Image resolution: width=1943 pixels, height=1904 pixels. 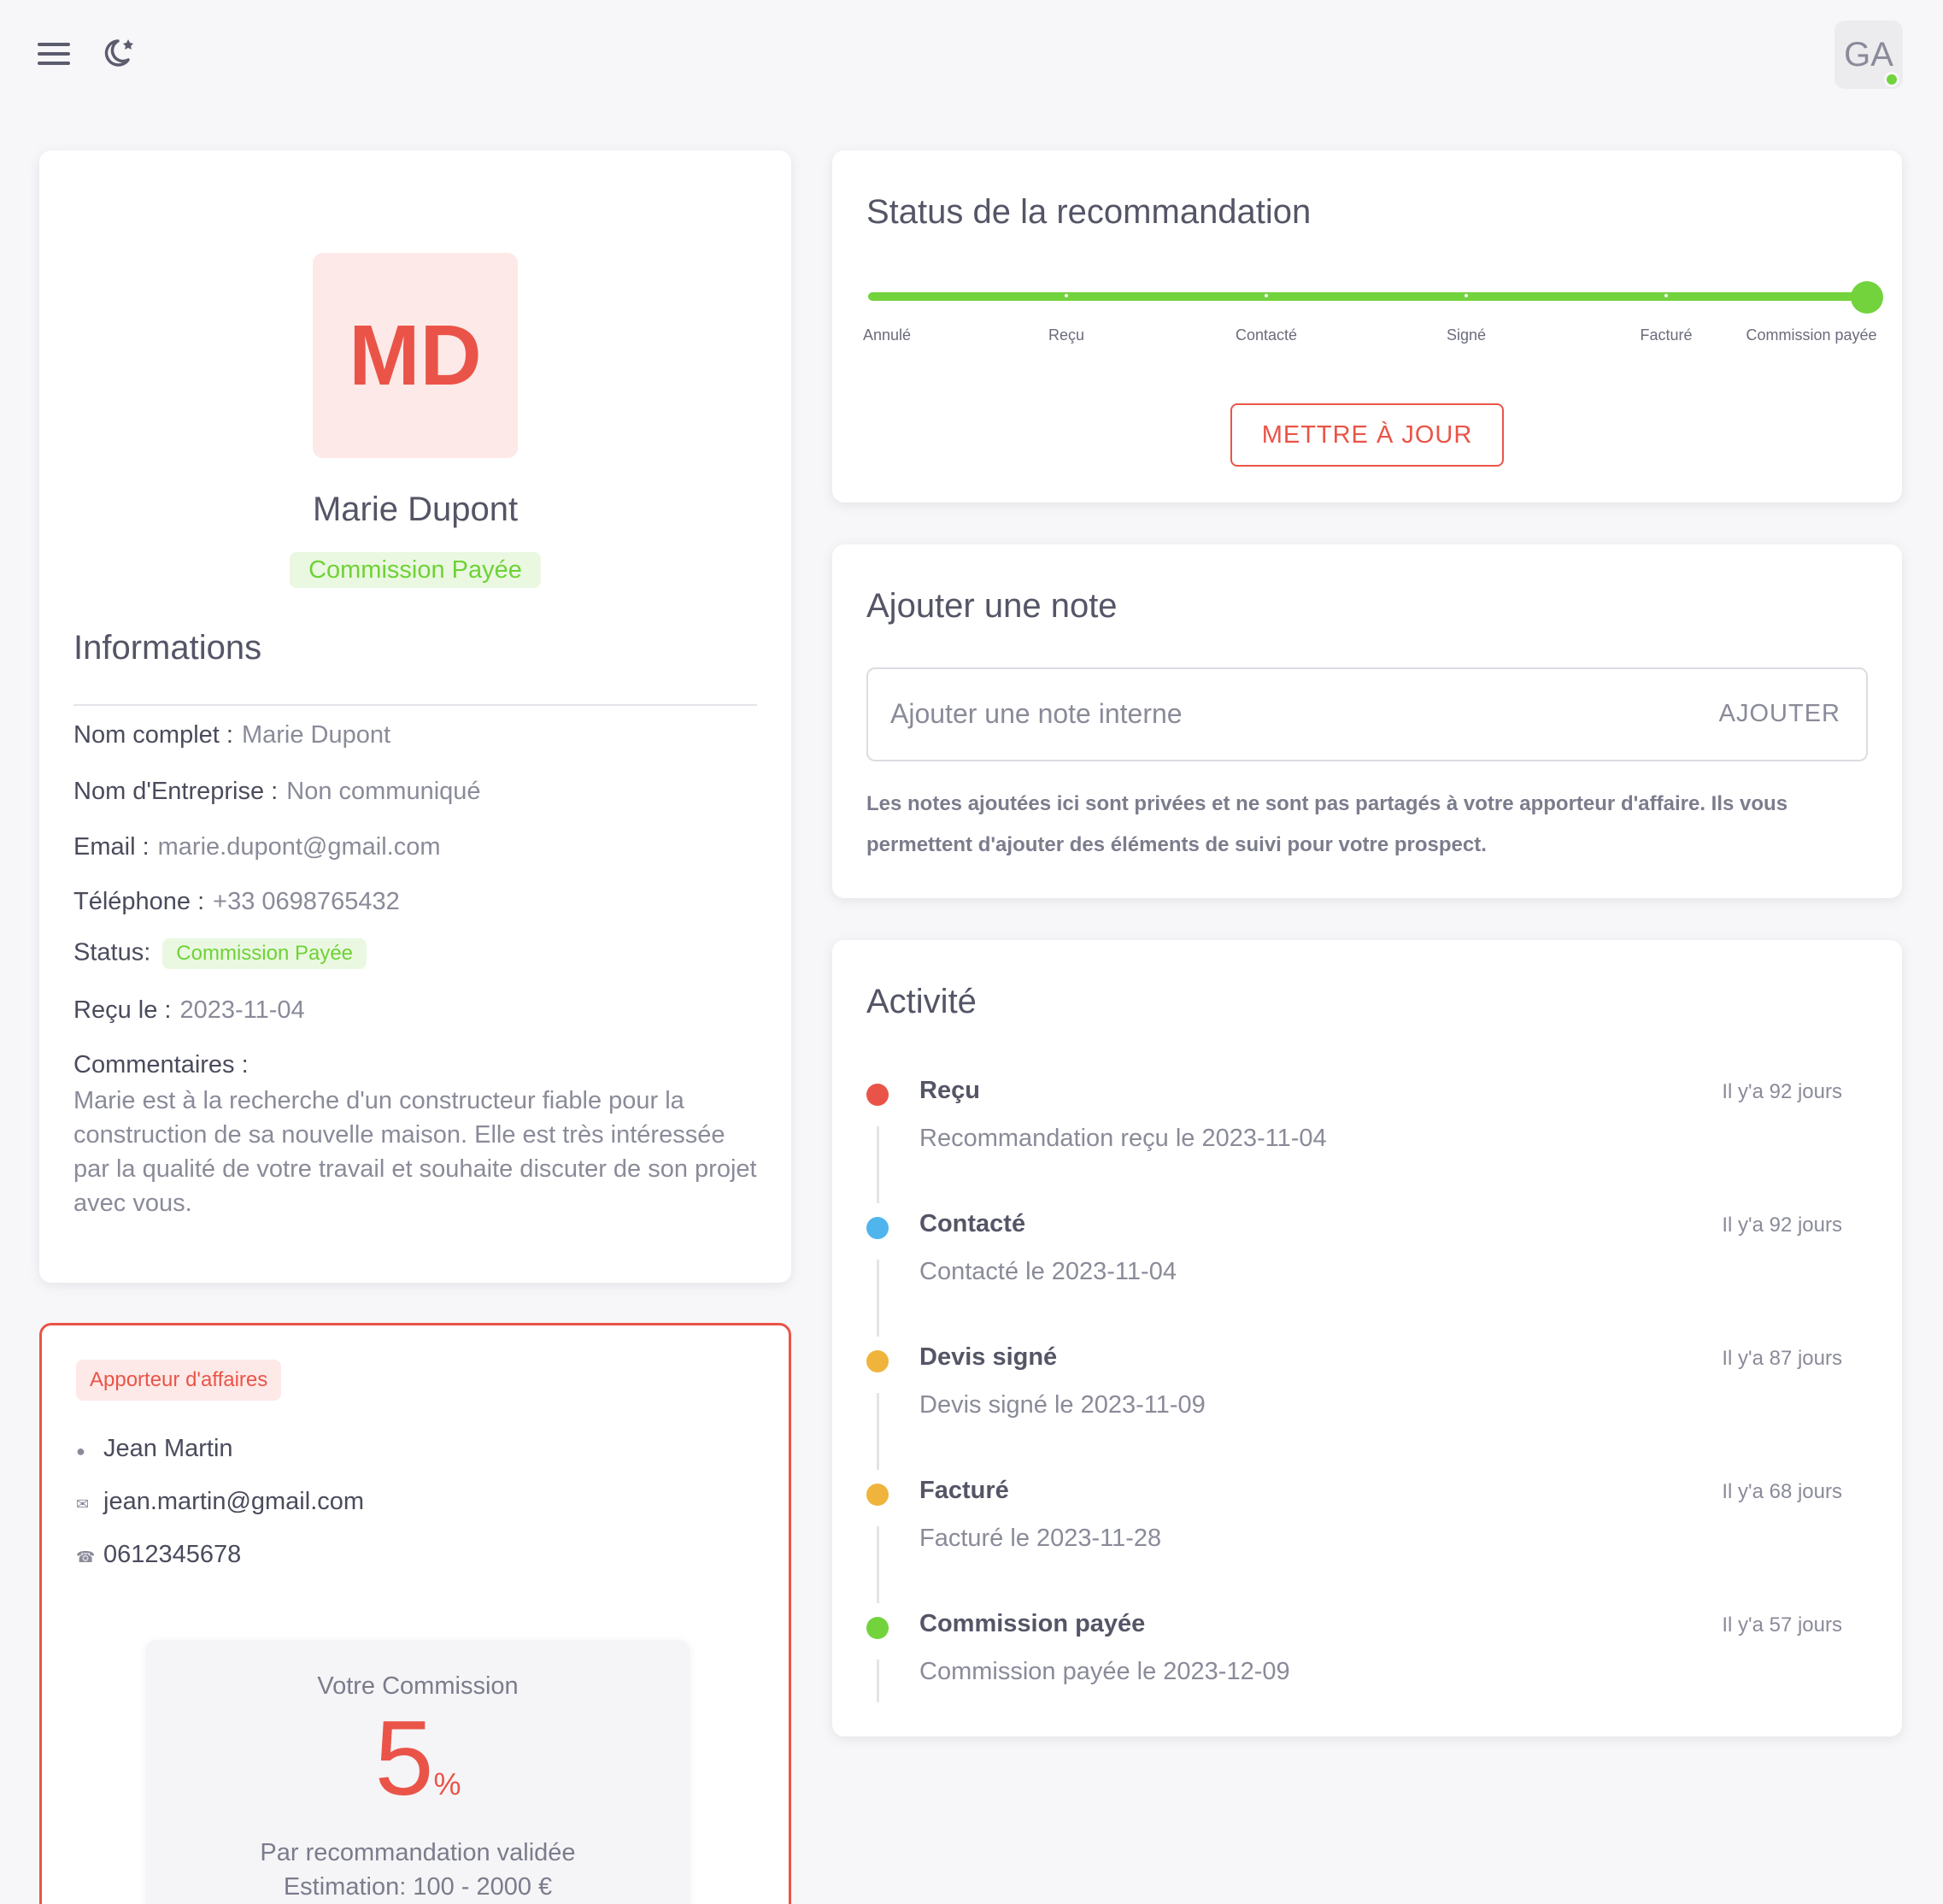 What do you see at coordinates (299, 847) in the screenshot?
I see `email-value: marie.dupont@gmail.com` at bounding box center [299, 847].